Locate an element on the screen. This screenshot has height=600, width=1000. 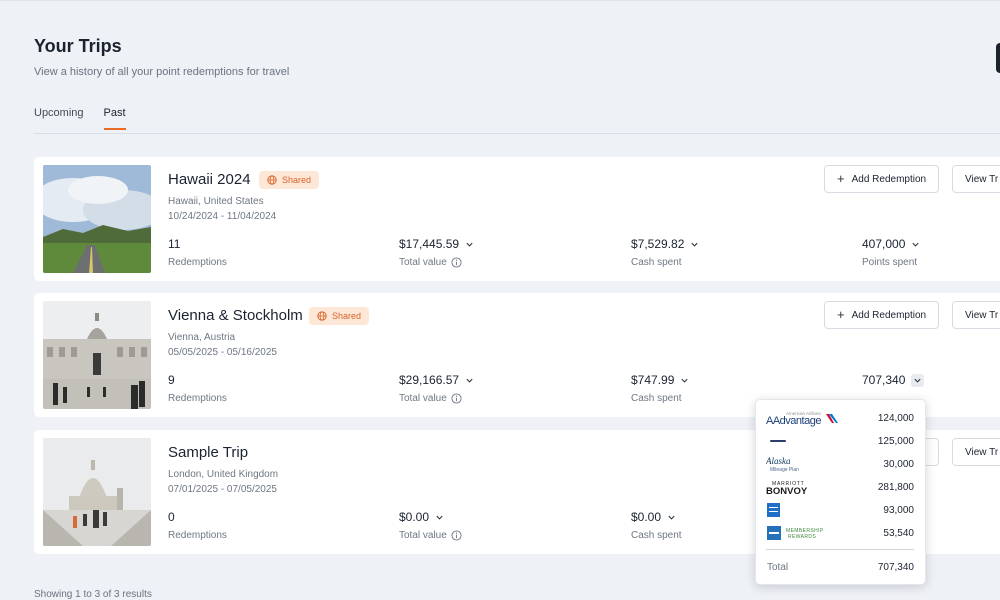
redemptions-value: 11 is located at coordinates (174, 244).